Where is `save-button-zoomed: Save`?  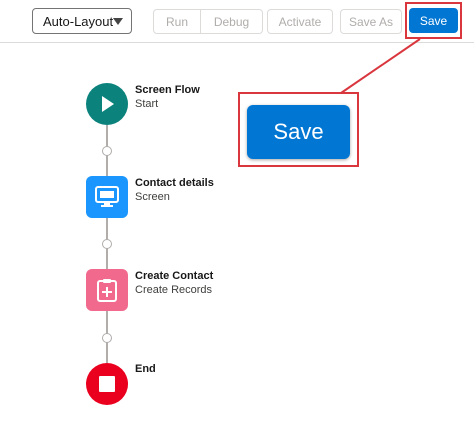 save-button-zoomed: Save is located at coordinates (298, 132).